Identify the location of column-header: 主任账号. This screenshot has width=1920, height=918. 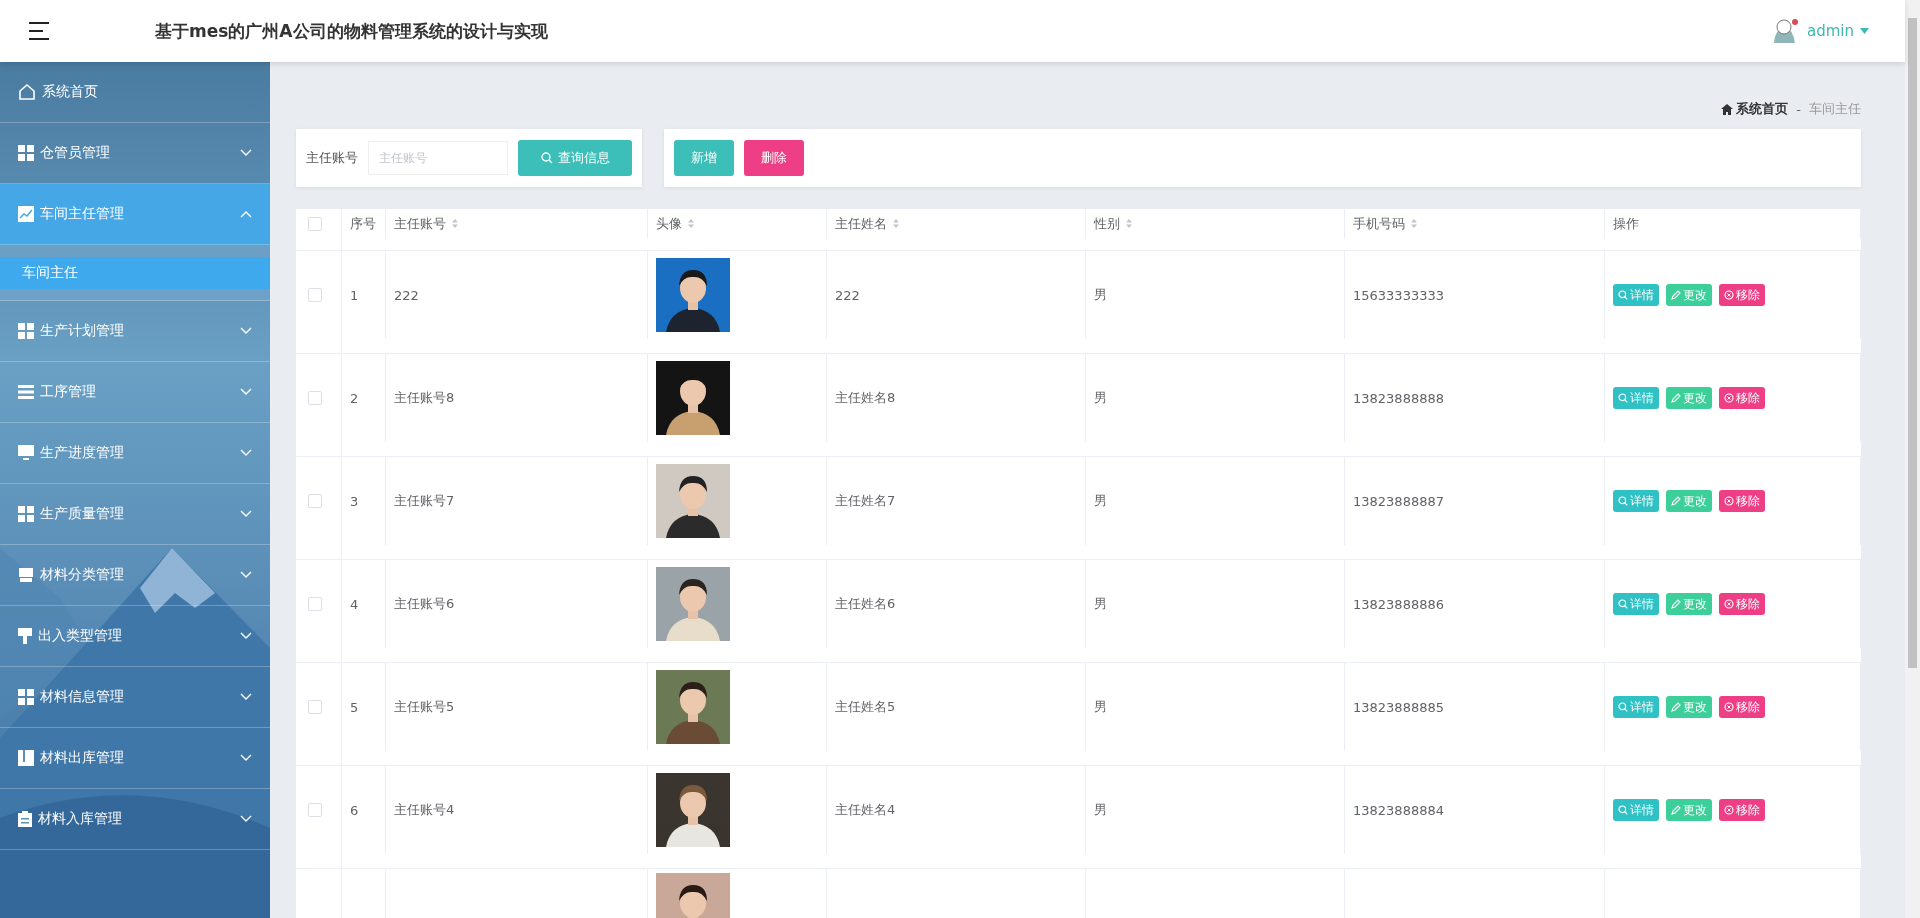
(426, 223).